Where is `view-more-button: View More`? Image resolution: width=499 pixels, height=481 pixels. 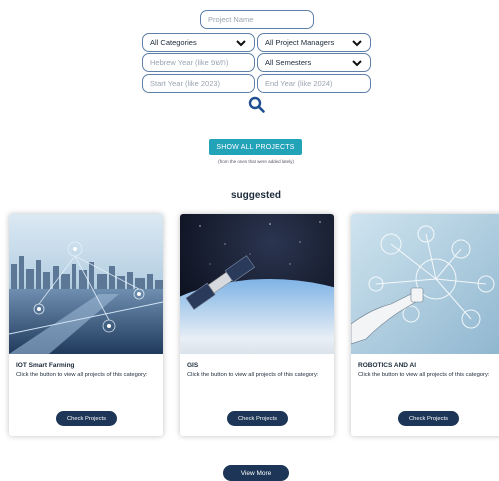 view-more-button: View More is located at coordinates (256, 473).